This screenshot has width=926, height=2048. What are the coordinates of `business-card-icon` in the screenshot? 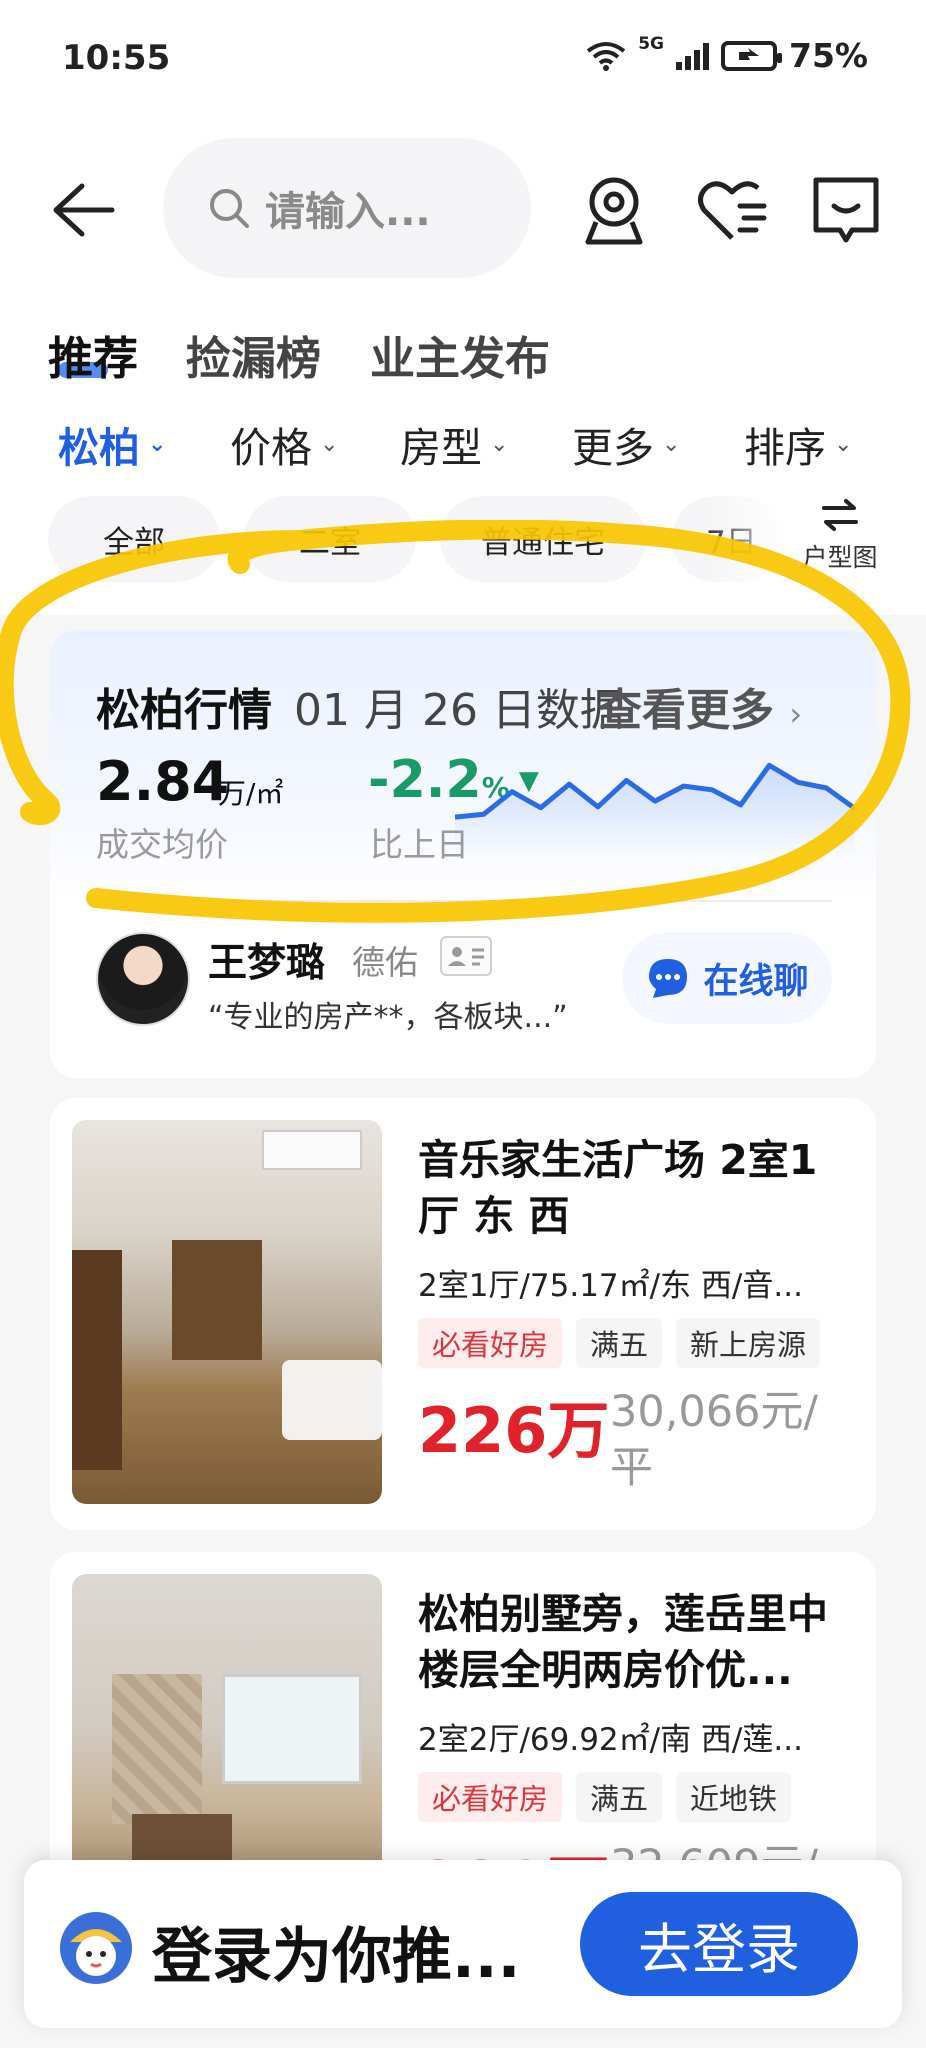 It's located at (466, 956).